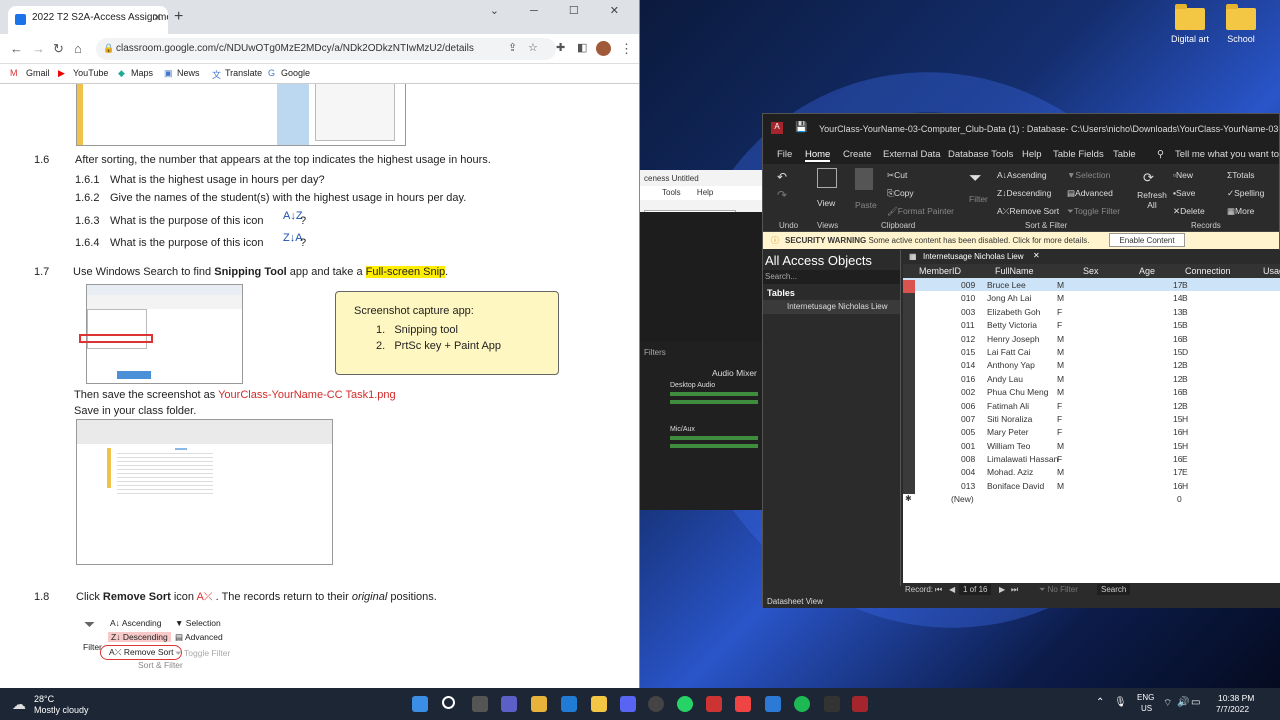 The height and width of the screenshot is (720, 1280). Describe the element at coordinates (19, 704) in the screenshot. I see `weather-icon: ☁` at that location.